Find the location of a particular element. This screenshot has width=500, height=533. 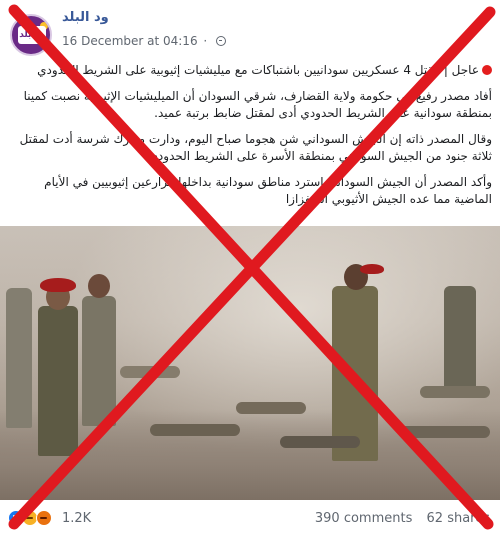

post-meta: 16 December at 04:16 · is located at coordinates (144, 41).